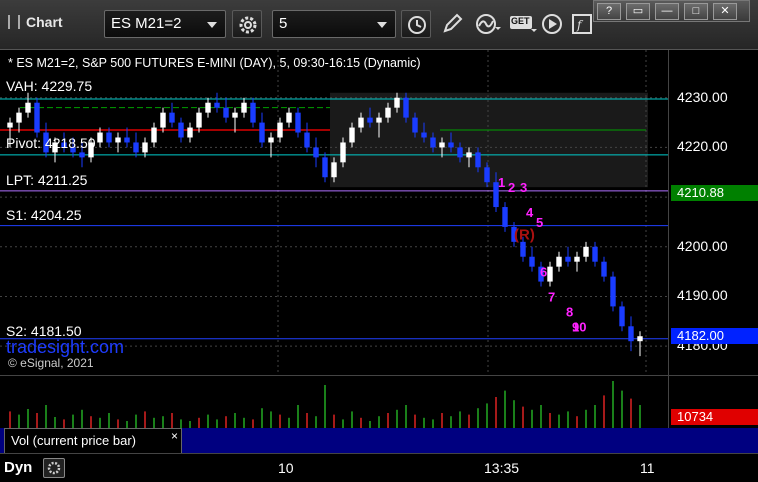 The image size is (758, 482). I want to click on settings-button, so click(247, 24).